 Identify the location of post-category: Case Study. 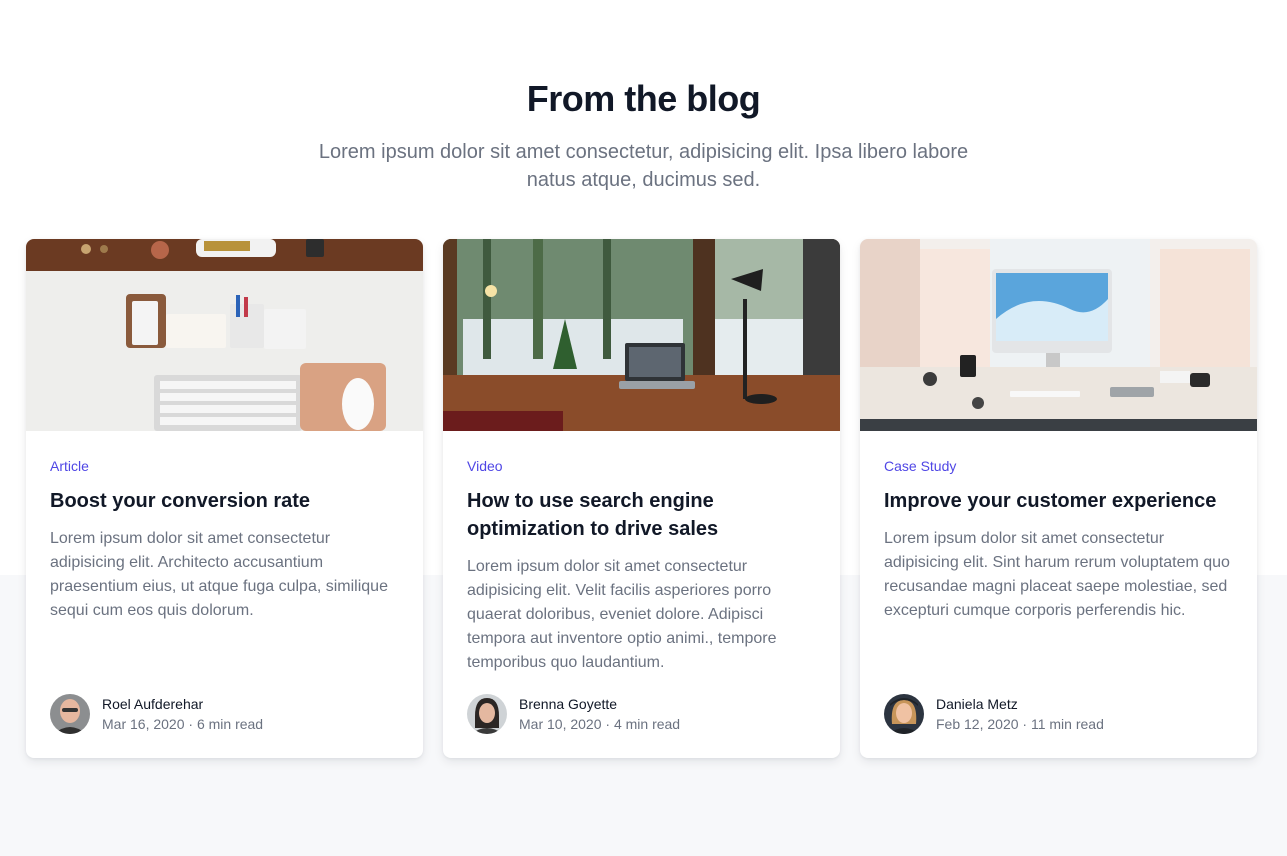
(1058, 466).